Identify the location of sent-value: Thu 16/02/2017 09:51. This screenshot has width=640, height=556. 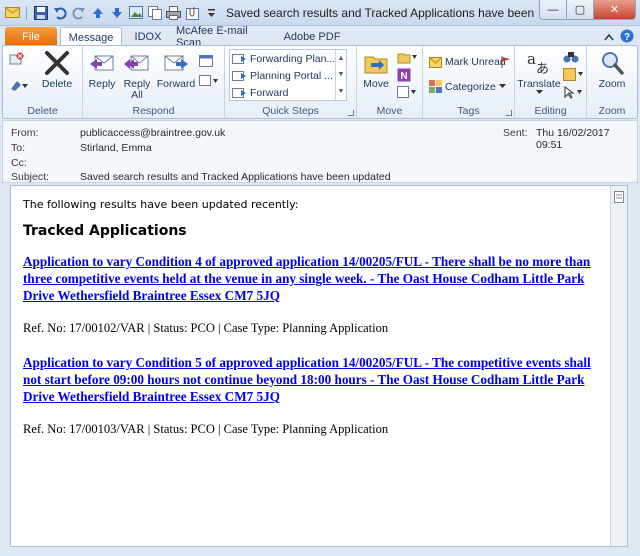
(573, 139).